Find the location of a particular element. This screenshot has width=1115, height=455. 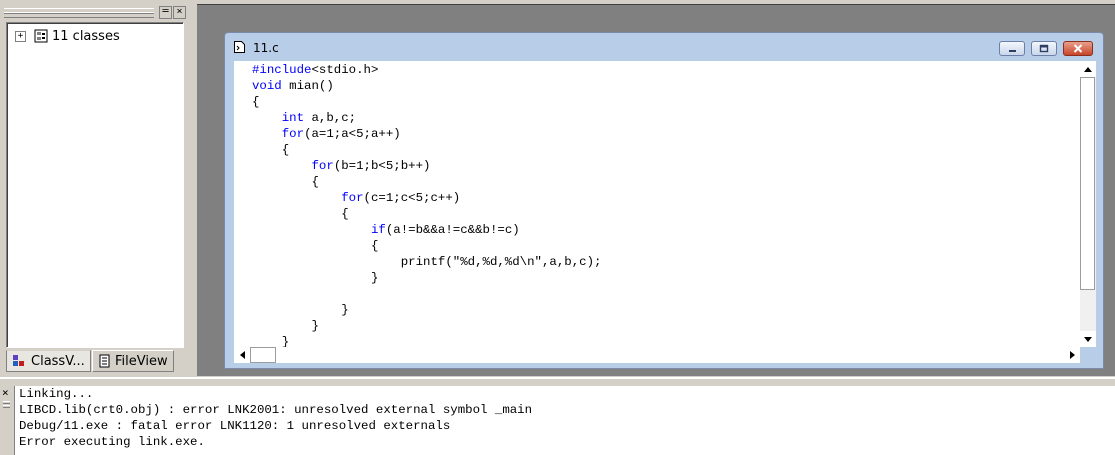

minimize-icon is located at coordinates (1012, 51).